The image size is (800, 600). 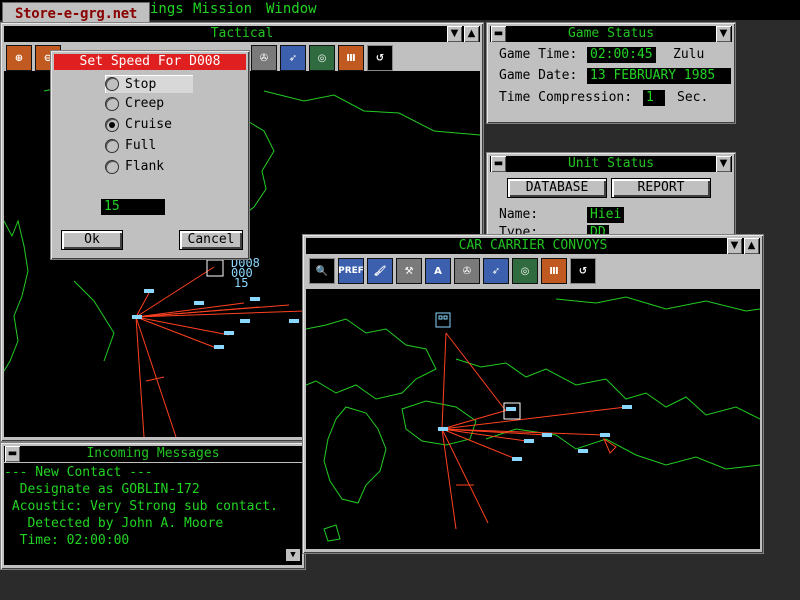 What do you see at coordinates (145, 166) in the screenshot?
I see `speed-option-label: Flank` at bounding box center [145, 166].